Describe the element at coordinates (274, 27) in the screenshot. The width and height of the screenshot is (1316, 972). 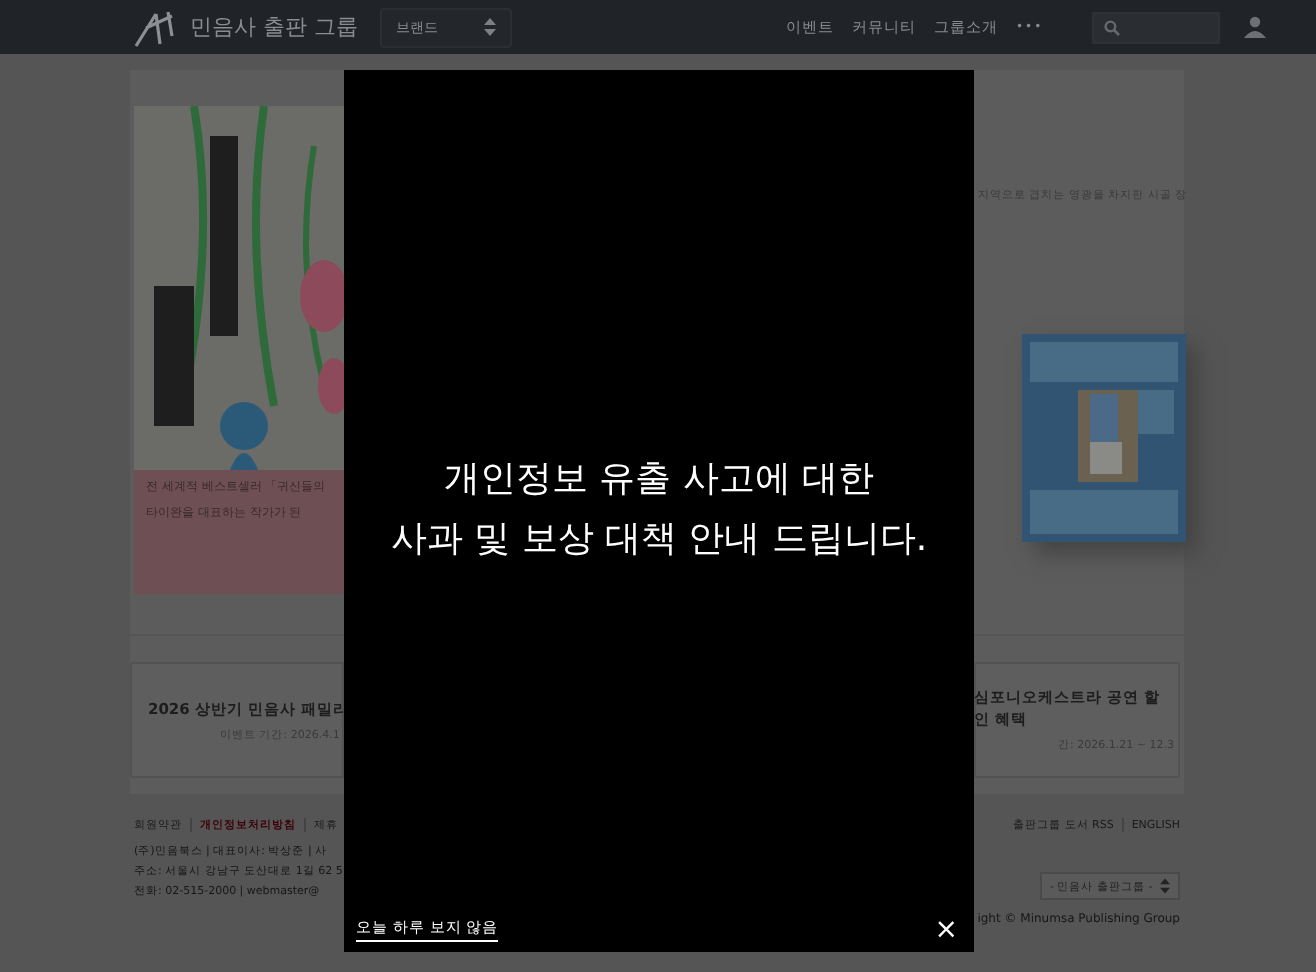
I see `logo-text: 민음사 출판 그룹` at that location.